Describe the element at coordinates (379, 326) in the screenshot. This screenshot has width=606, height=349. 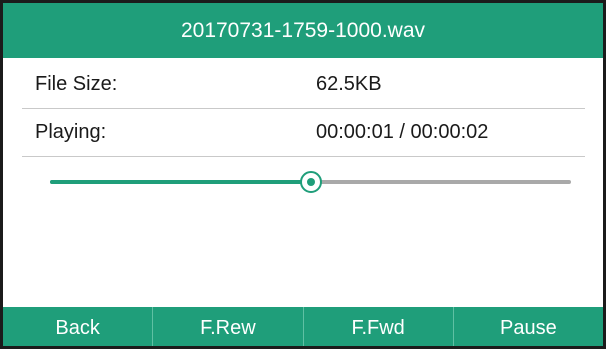
I see `fast-forward-button: F.Fwd` at that location.